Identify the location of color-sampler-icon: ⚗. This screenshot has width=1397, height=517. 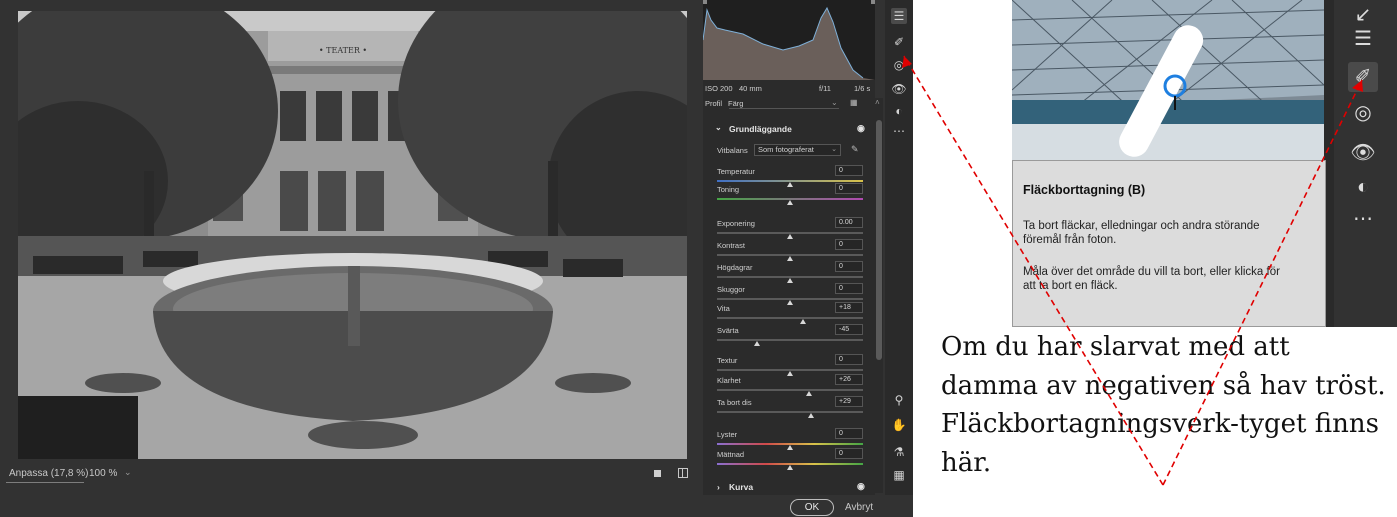
(899, 452).